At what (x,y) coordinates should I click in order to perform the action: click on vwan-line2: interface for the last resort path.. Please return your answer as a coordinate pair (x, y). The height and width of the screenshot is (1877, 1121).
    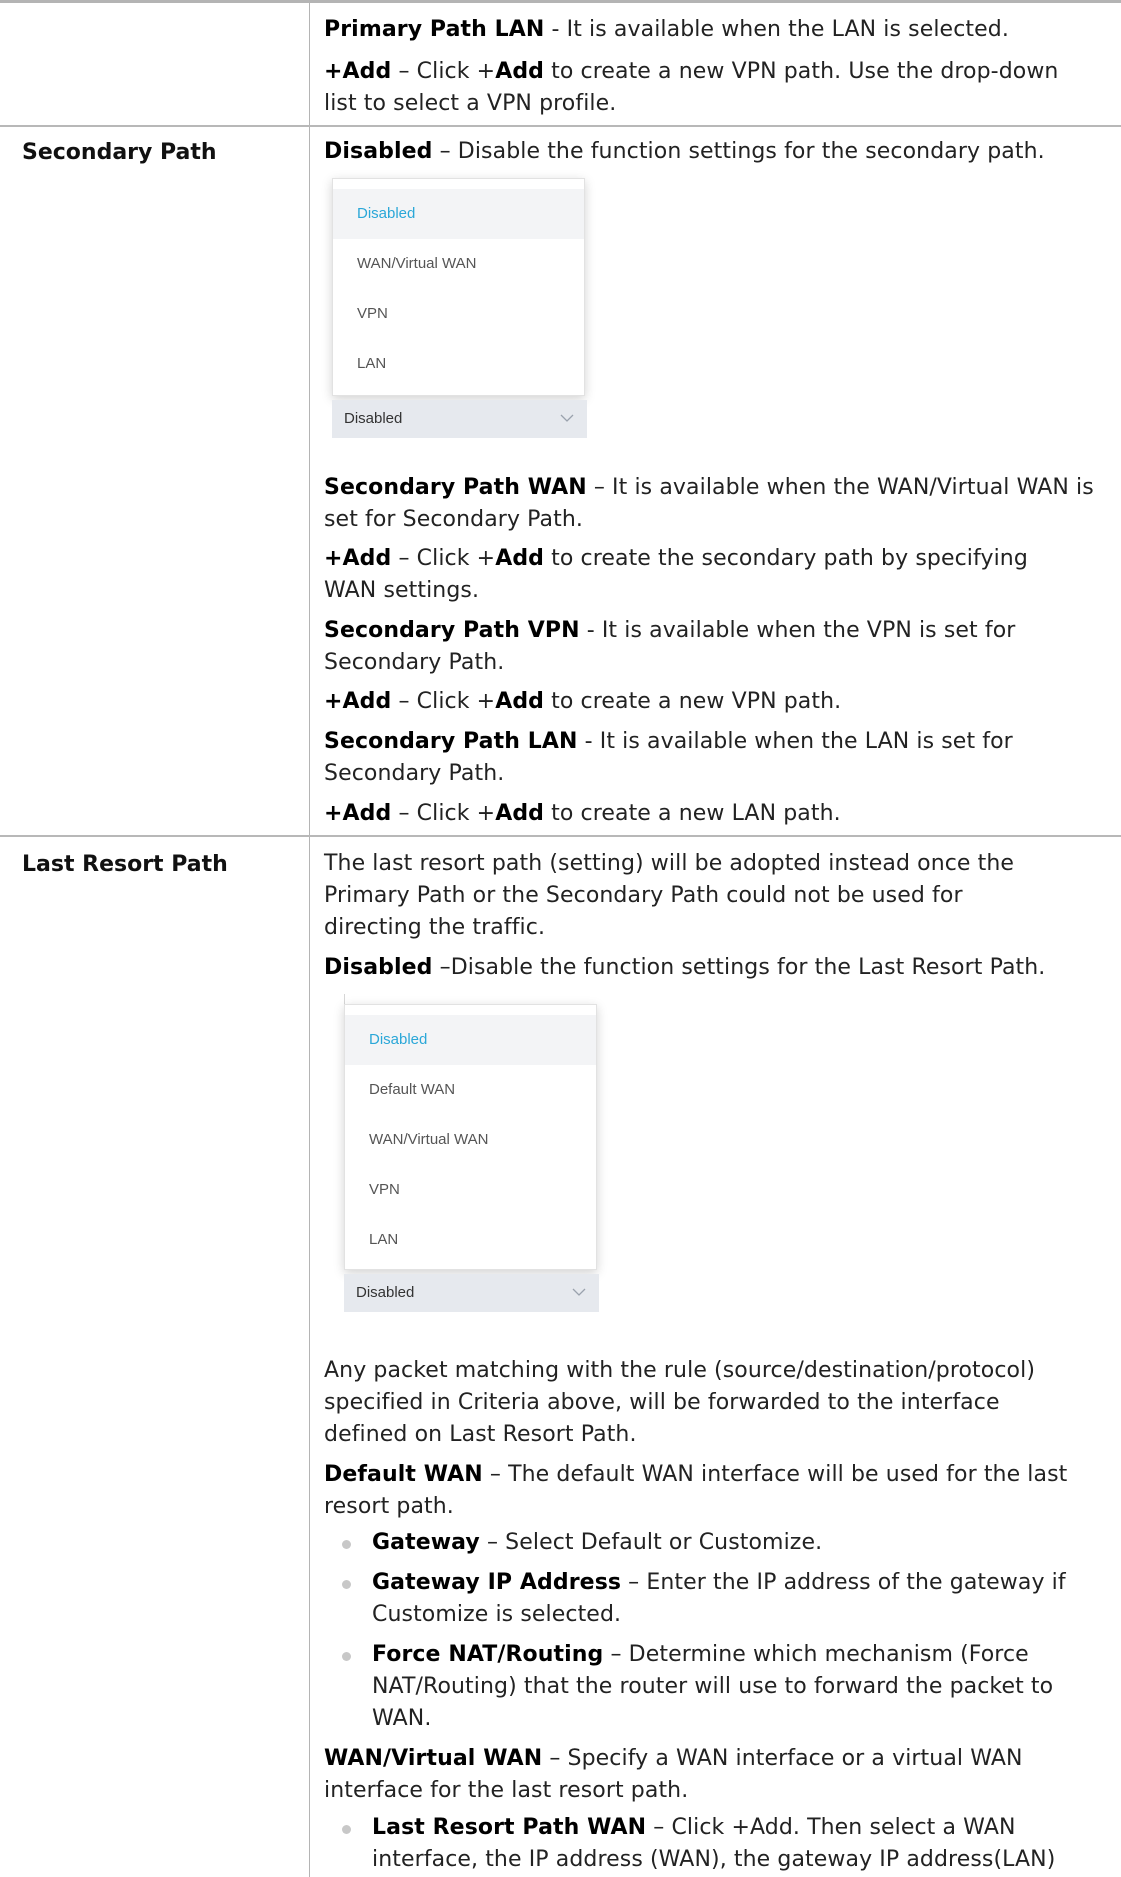
    Looking at the image, I should click on (506, 1790).